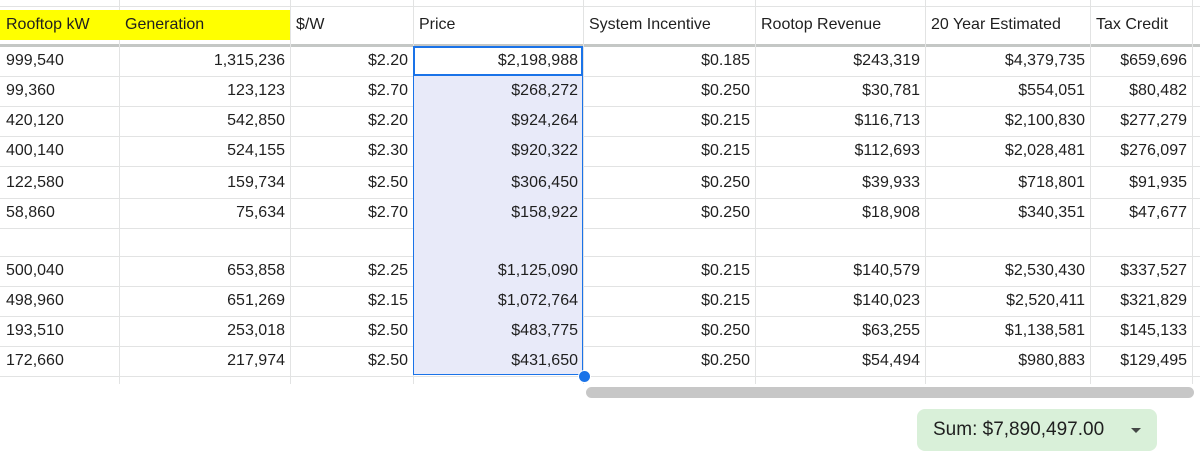  Describe the element at coordinates (840, 91) in the screenshot. I see `cell-rooftop-revenue: $30,781` at that location.